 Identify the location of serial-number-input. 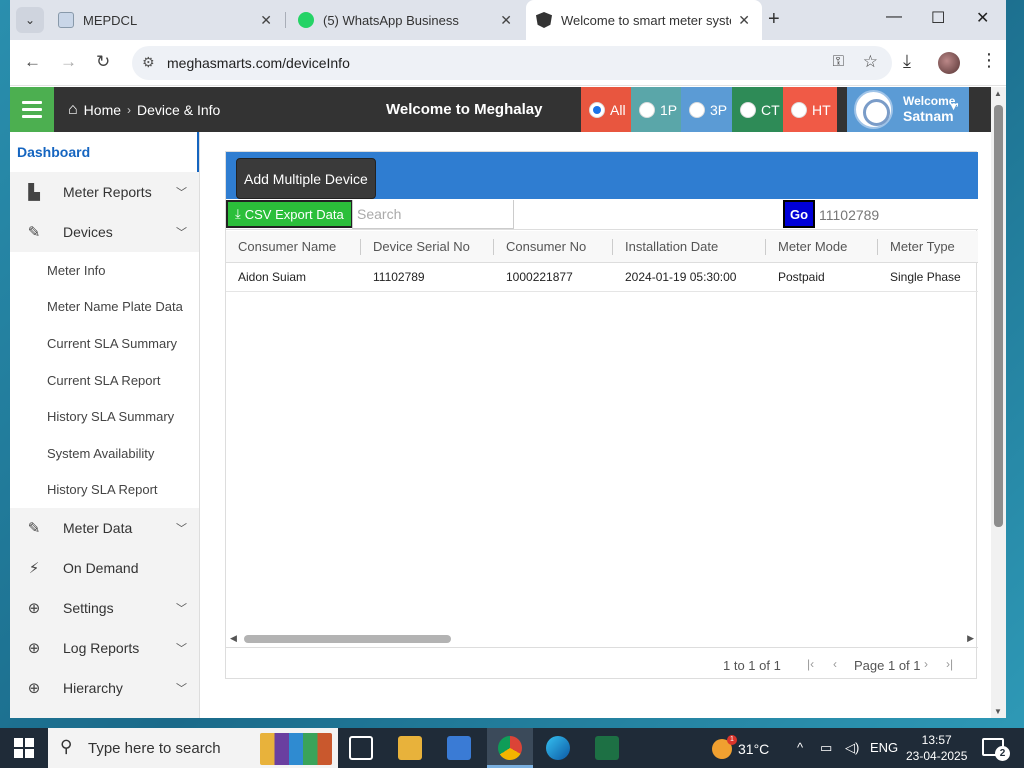
(896, 214).